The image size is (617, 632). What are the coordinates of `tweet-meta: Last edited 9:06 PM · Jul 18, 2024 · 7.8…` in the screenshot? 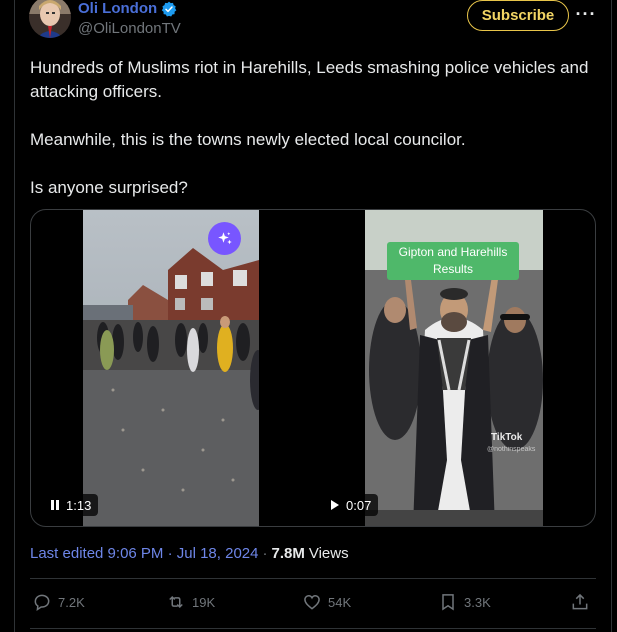 It's located at (189, 553).